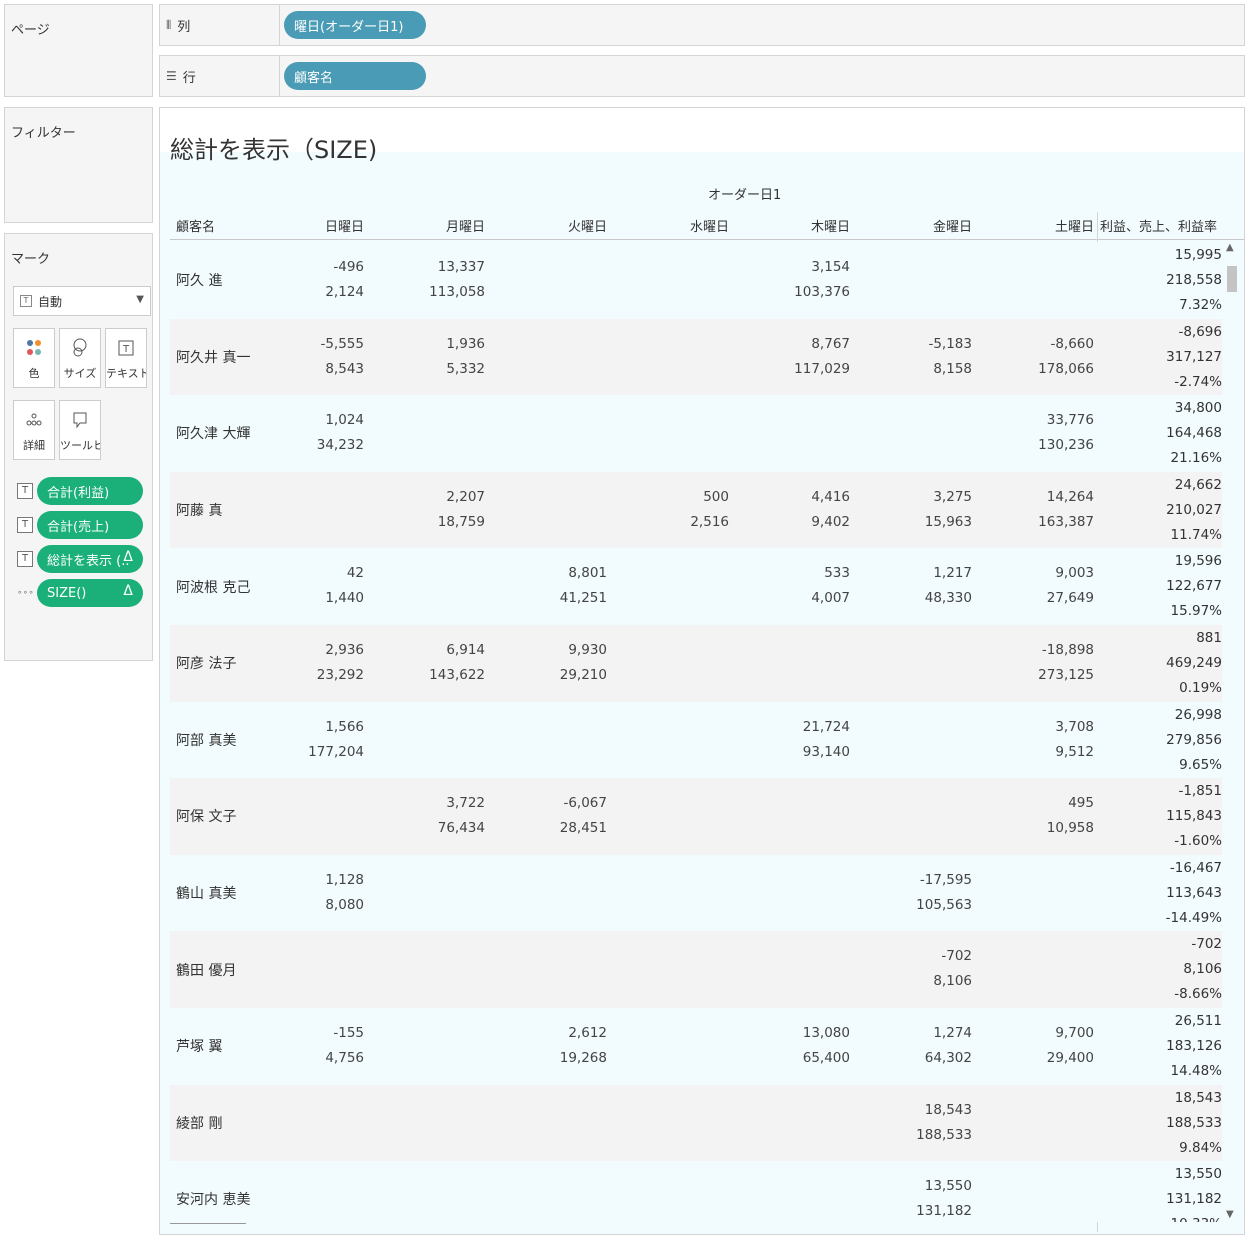 The height and width of the screenshot is (1245, 1245). I want to click on pill-label: 曜日(オーダー日1), so click(349, 27).